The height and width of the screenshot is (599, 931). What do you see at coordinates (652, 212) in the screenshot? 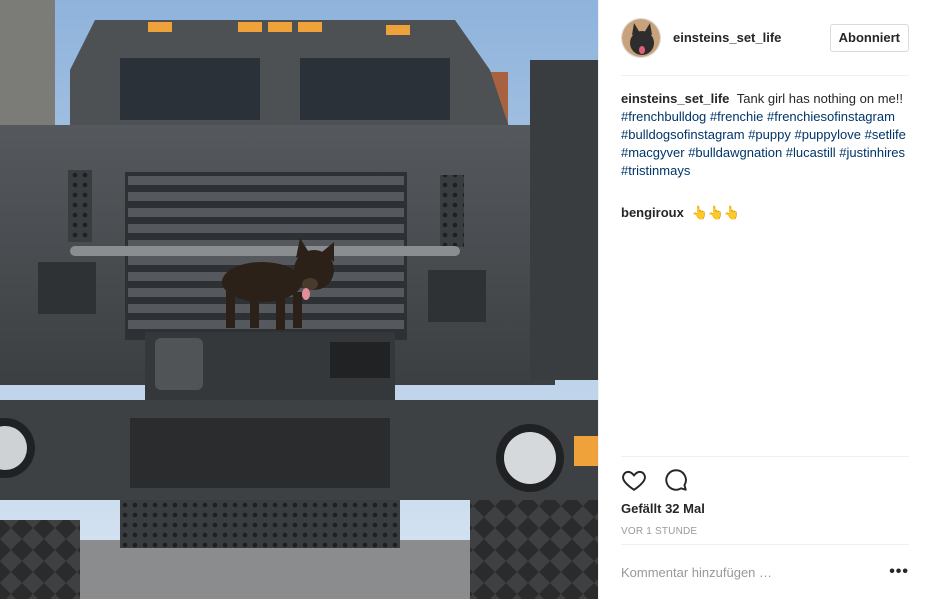
I see `comment-username: bengiroux` at bounding box center [652, 212].